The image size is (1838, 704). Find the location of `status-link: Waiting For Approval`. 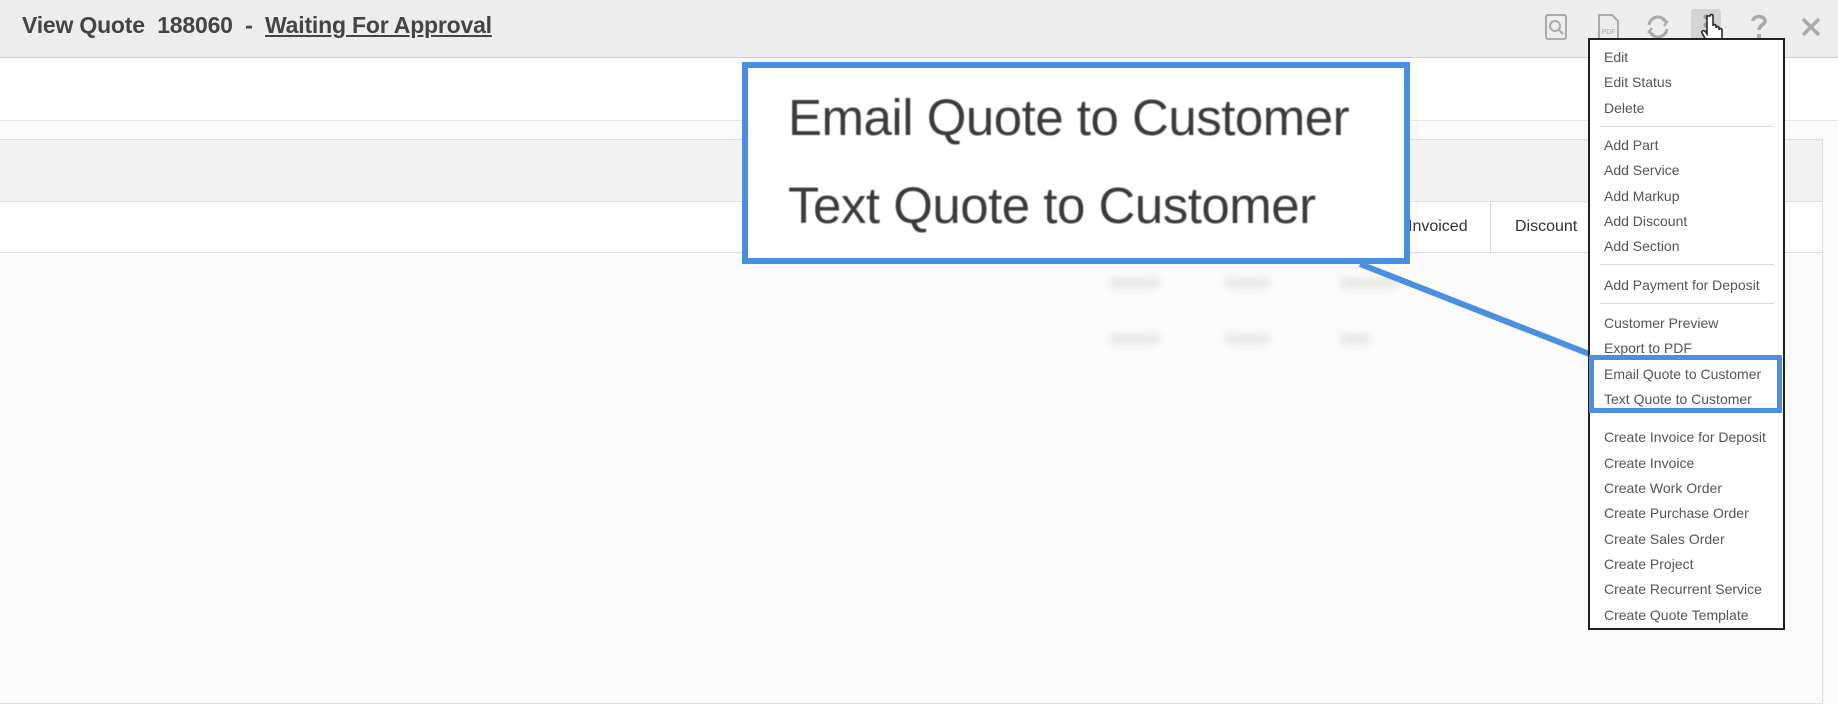

status-link: Waiting For Approval is located at coordinates (378, 25).